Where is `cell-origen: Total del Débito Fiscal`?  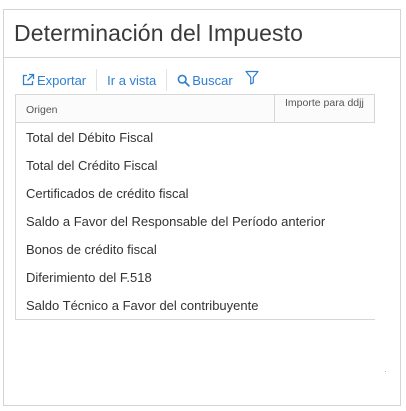
cell-origen: Total del Débito Fiscal is located at coordinates (90, 137).